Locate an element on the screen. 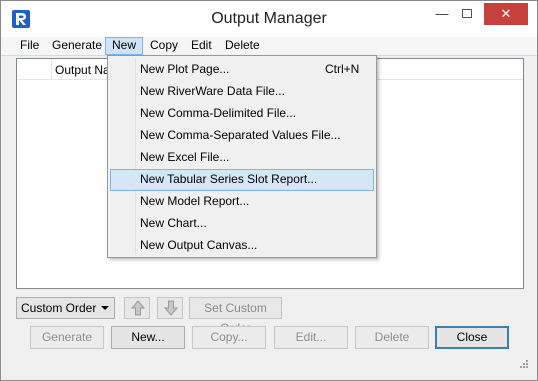  move-up-button is located at coordinates (137, 308).